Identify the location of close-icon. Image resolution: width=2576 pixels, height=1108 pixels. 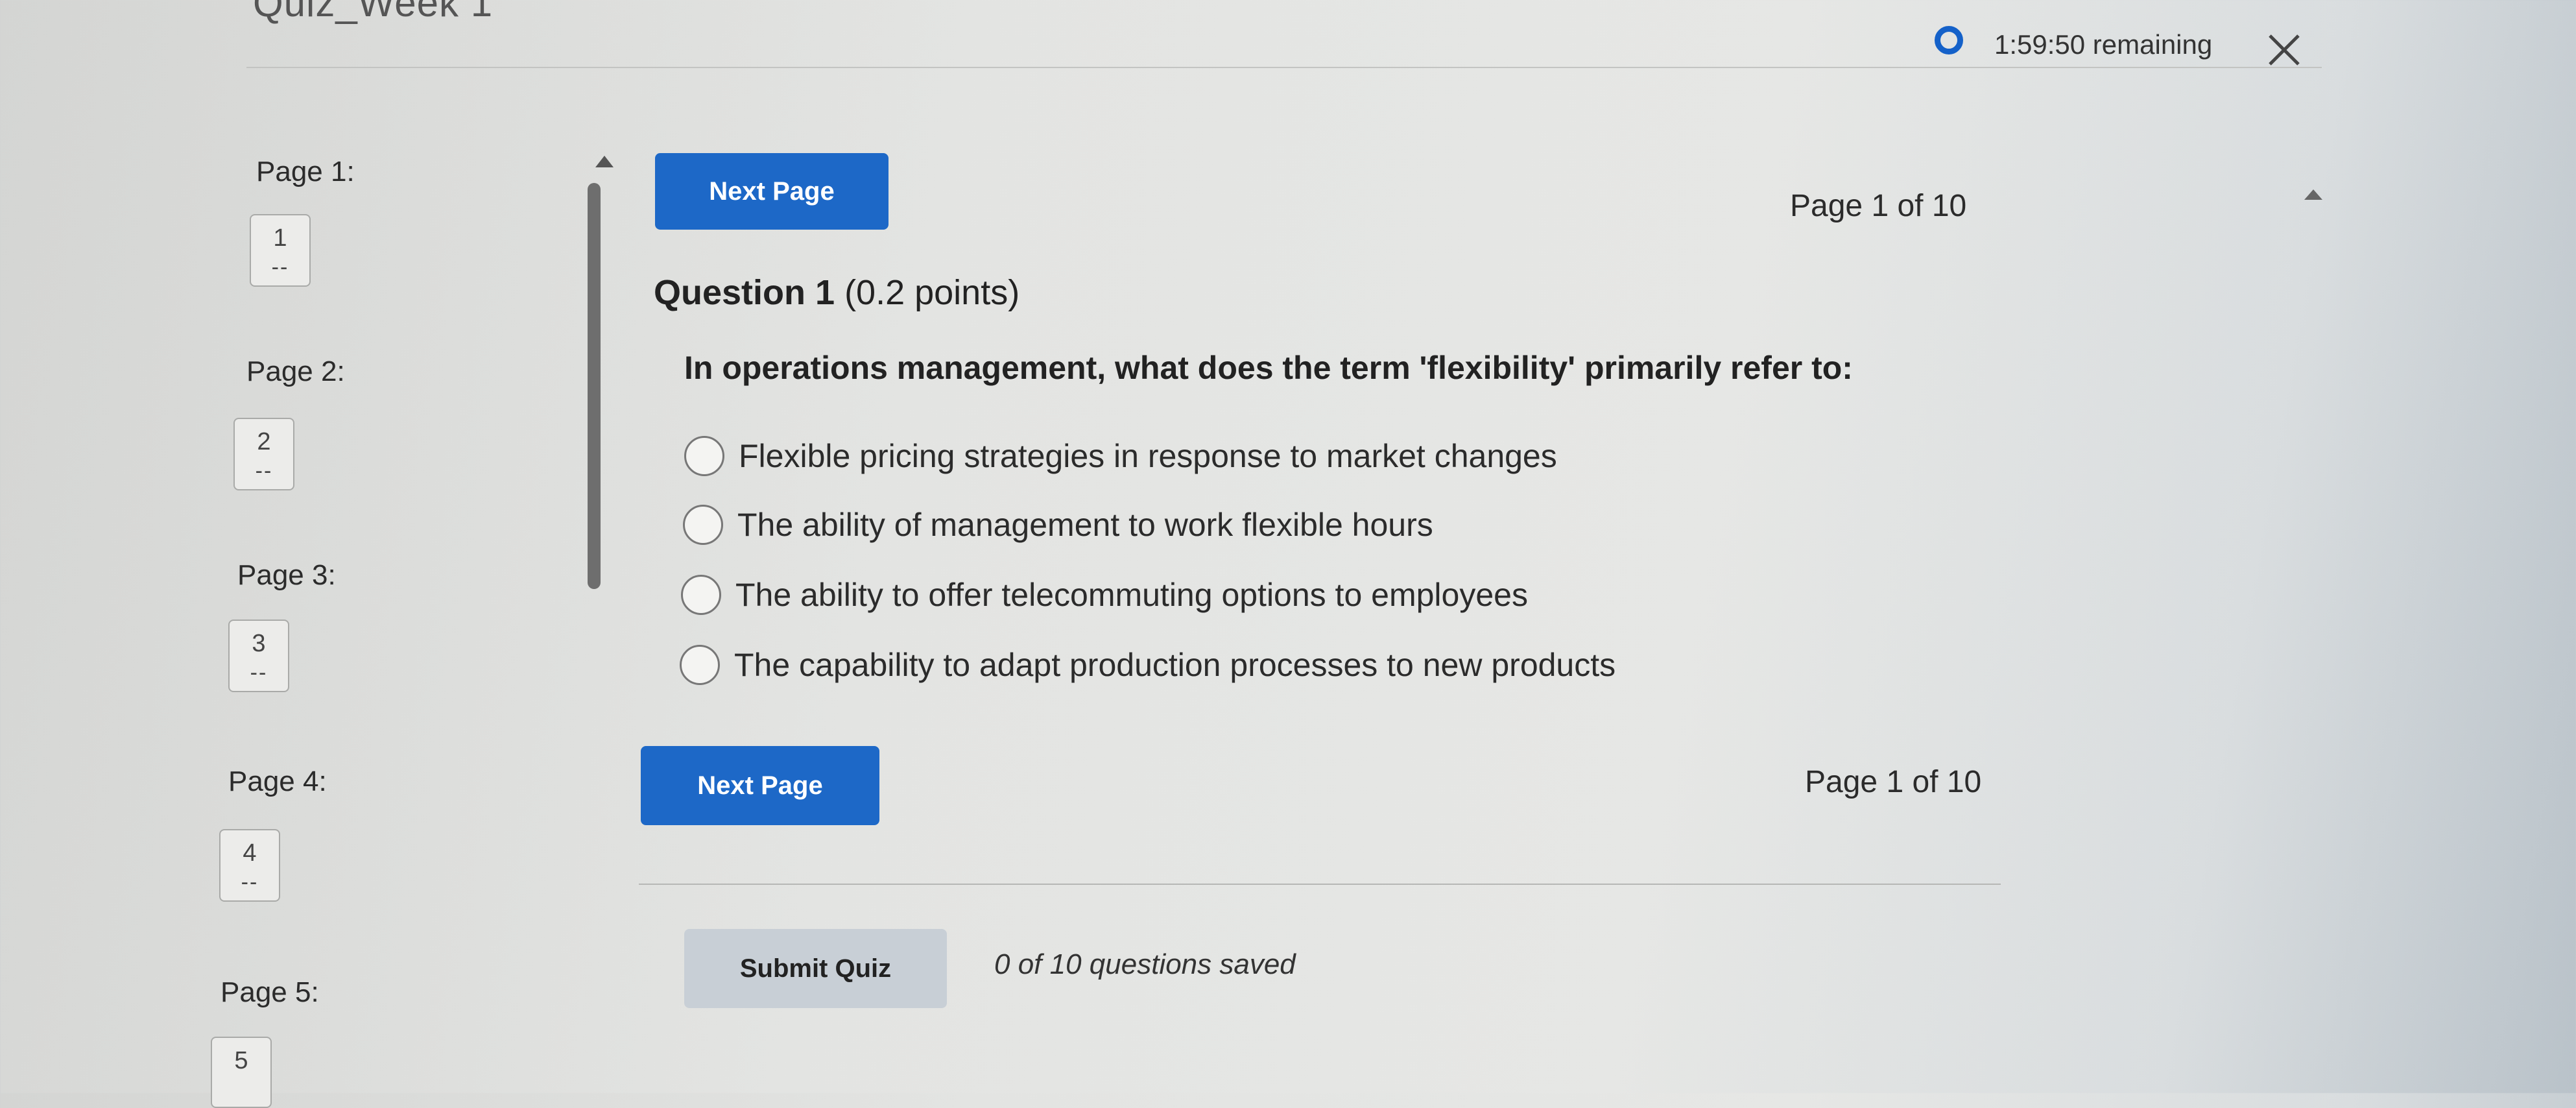
(2284, 50).